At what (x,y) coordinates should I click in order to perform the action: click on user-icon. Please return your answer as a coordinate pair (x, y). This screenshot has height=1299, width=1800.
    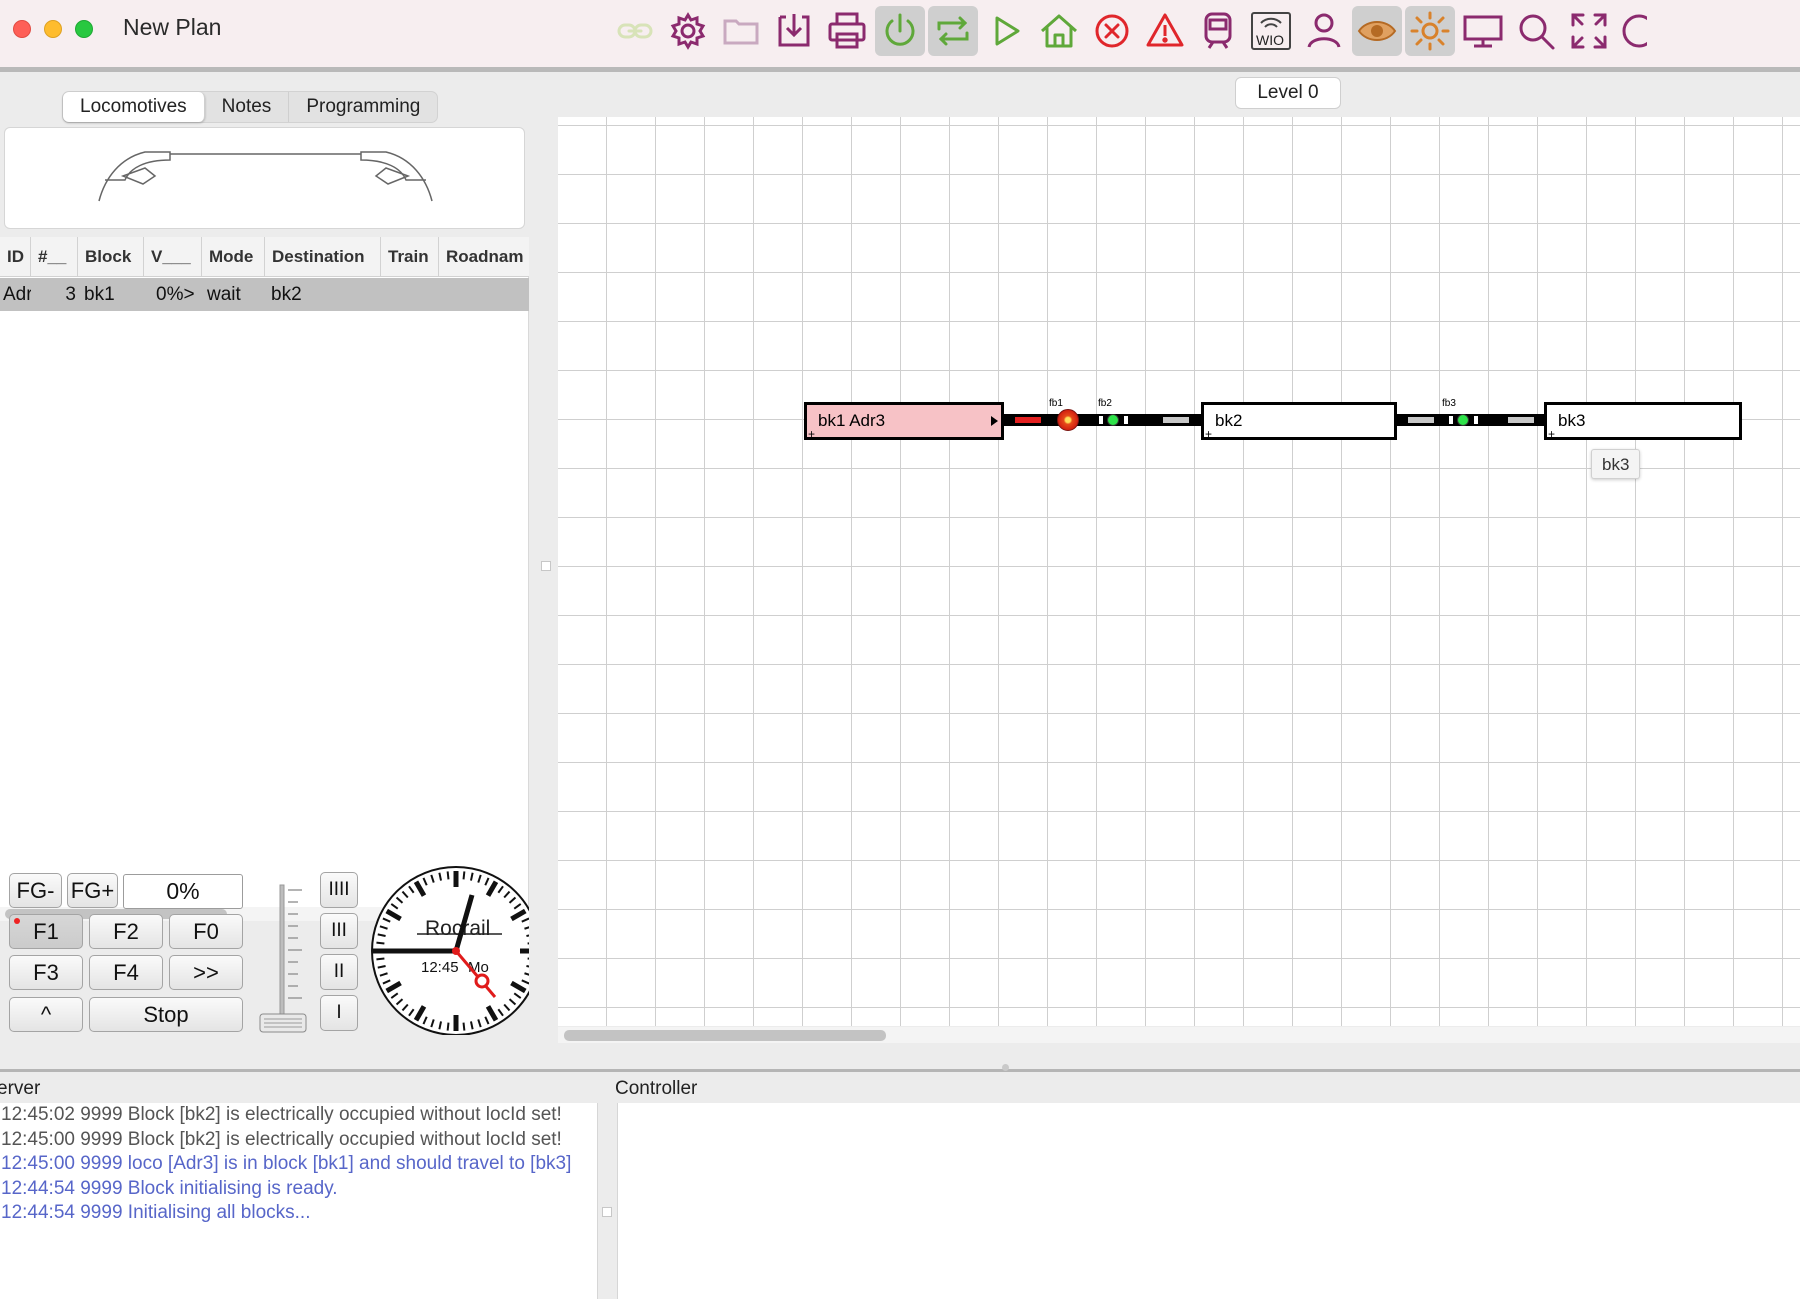
    Looking at the image, I should click on (1324, 31).